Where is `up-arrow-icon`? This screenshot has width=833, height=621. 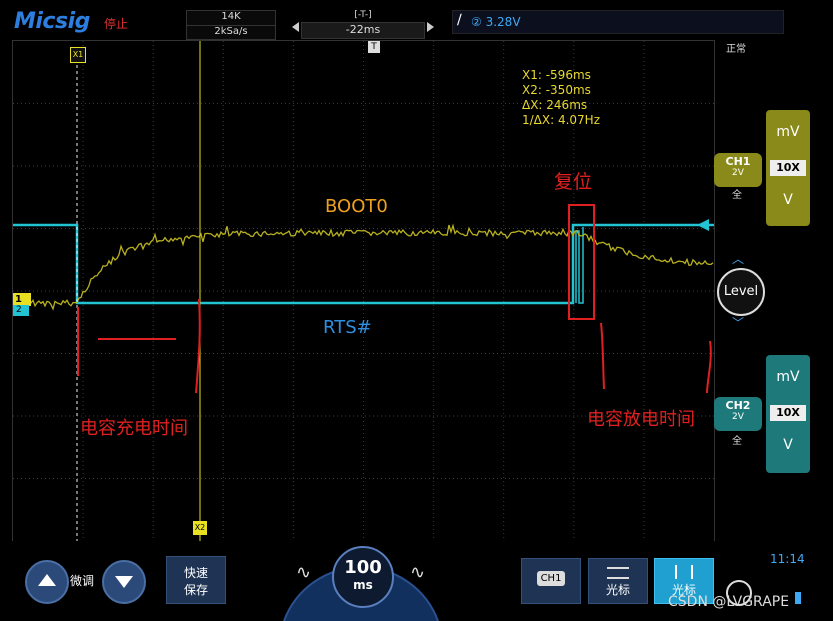
up-arrow-icon is located at coordinates (47, 580).